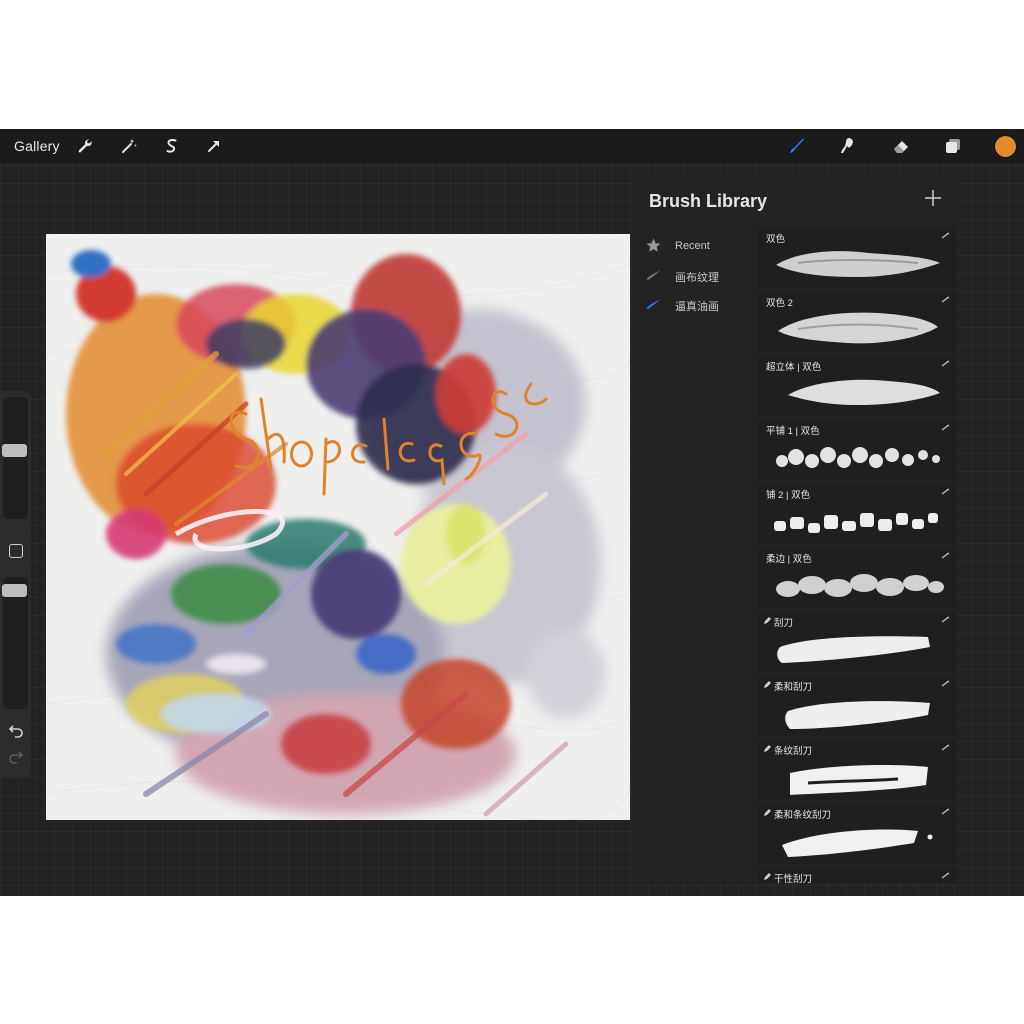  Describe the element at coordinates (692, 245) in the screenshot. I see `brush-set-recent: Recent` at that location.